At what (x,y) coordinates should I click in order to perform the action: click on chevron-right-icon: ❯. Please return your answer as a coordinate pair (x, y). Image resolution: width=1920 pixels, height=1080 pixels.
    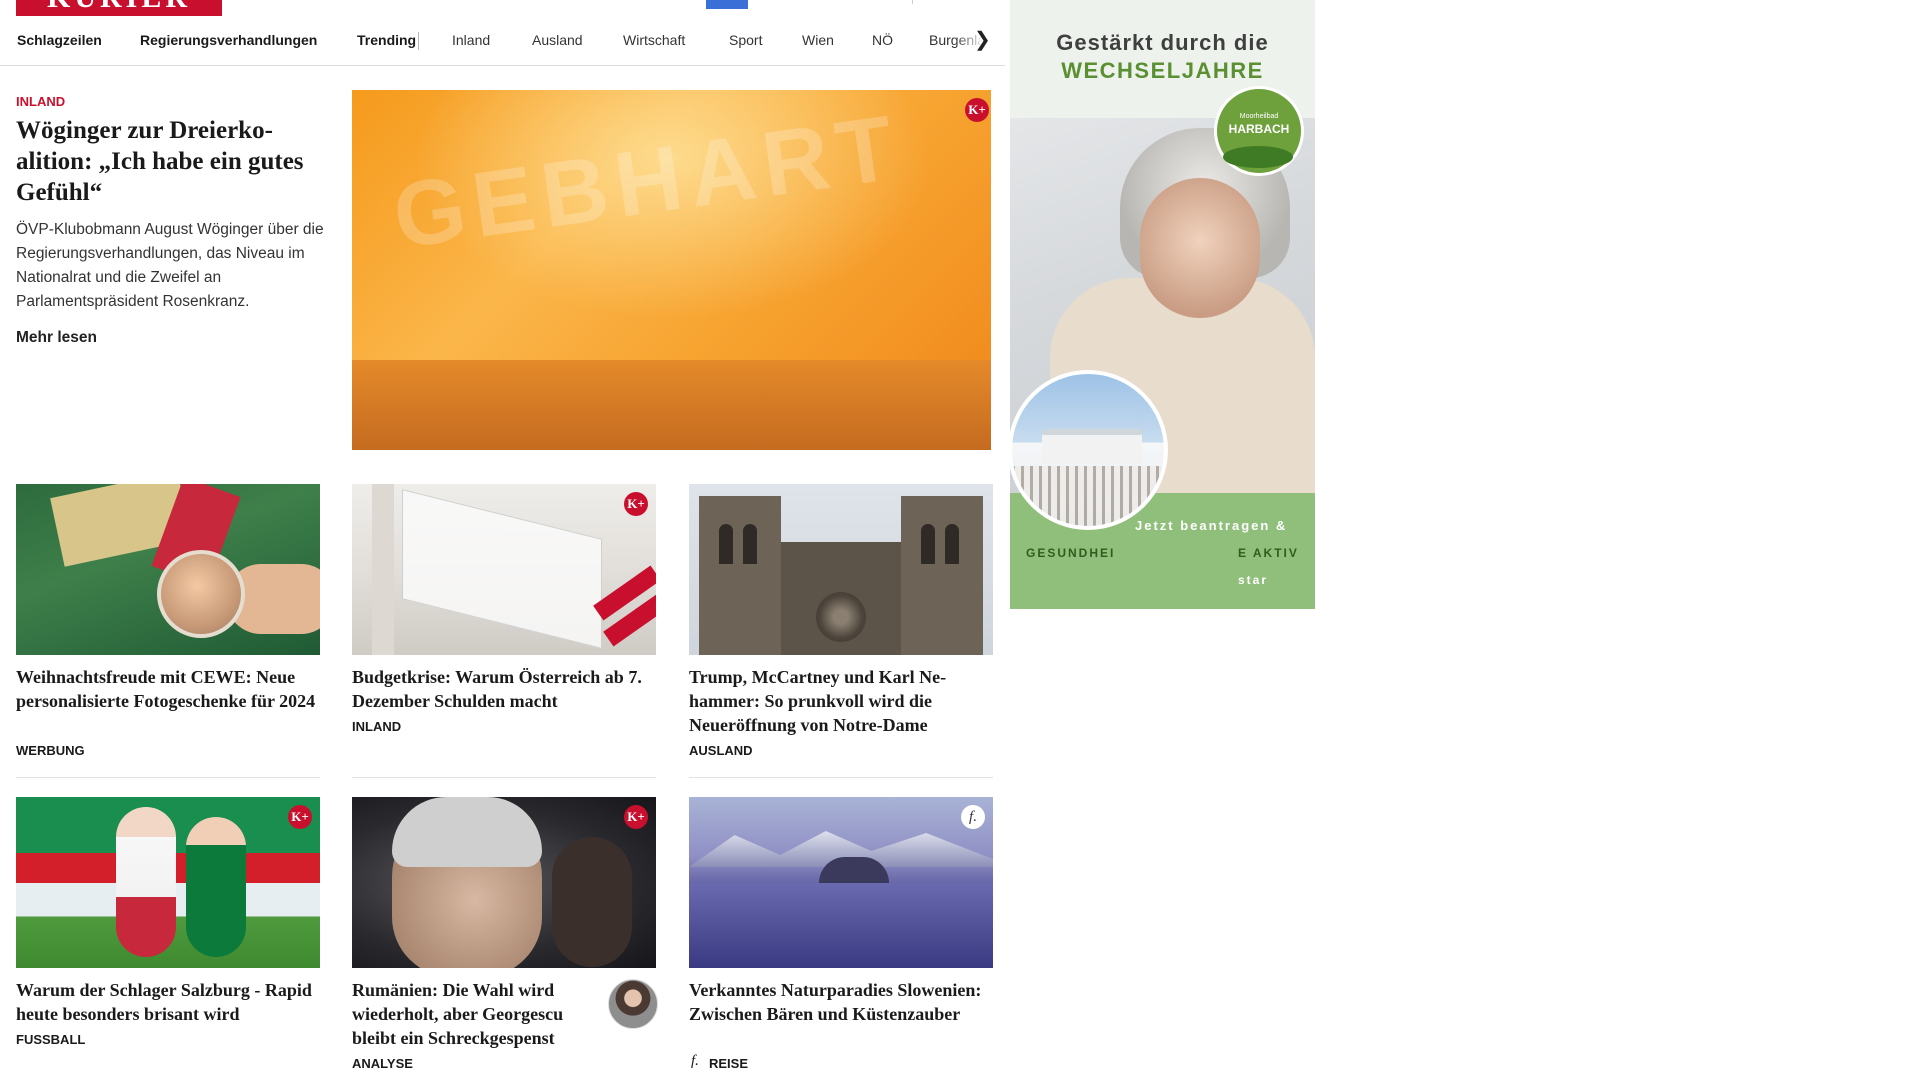
    Looking at the image, I should click on (982, 40).